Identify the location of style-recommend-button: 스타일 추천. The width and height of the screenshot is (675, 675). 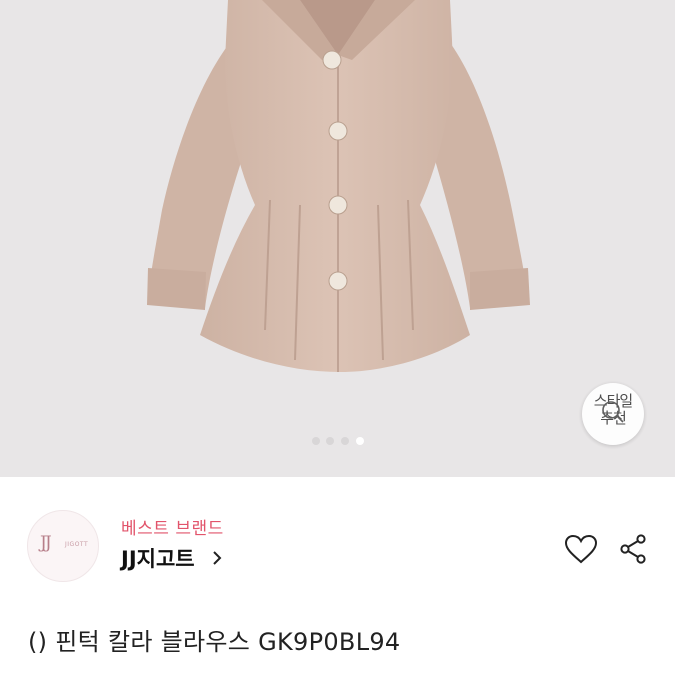
(613, 414).